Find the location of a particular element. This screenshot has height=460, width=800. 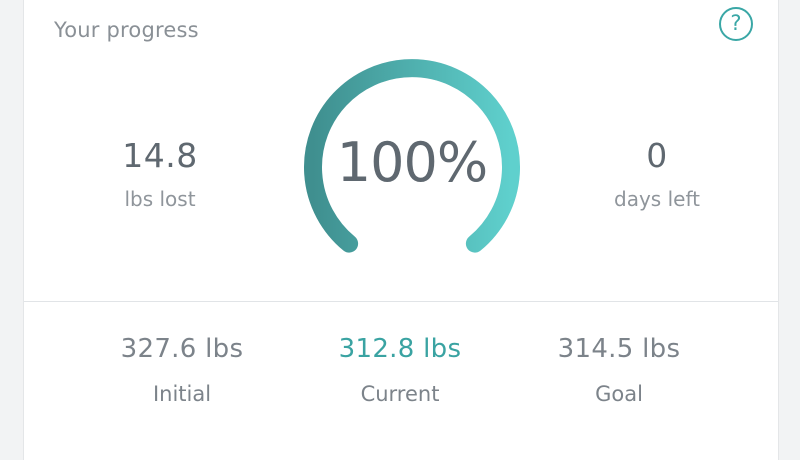

current-weight-value: 312.8 lbs is located at coordinates (400, 349).